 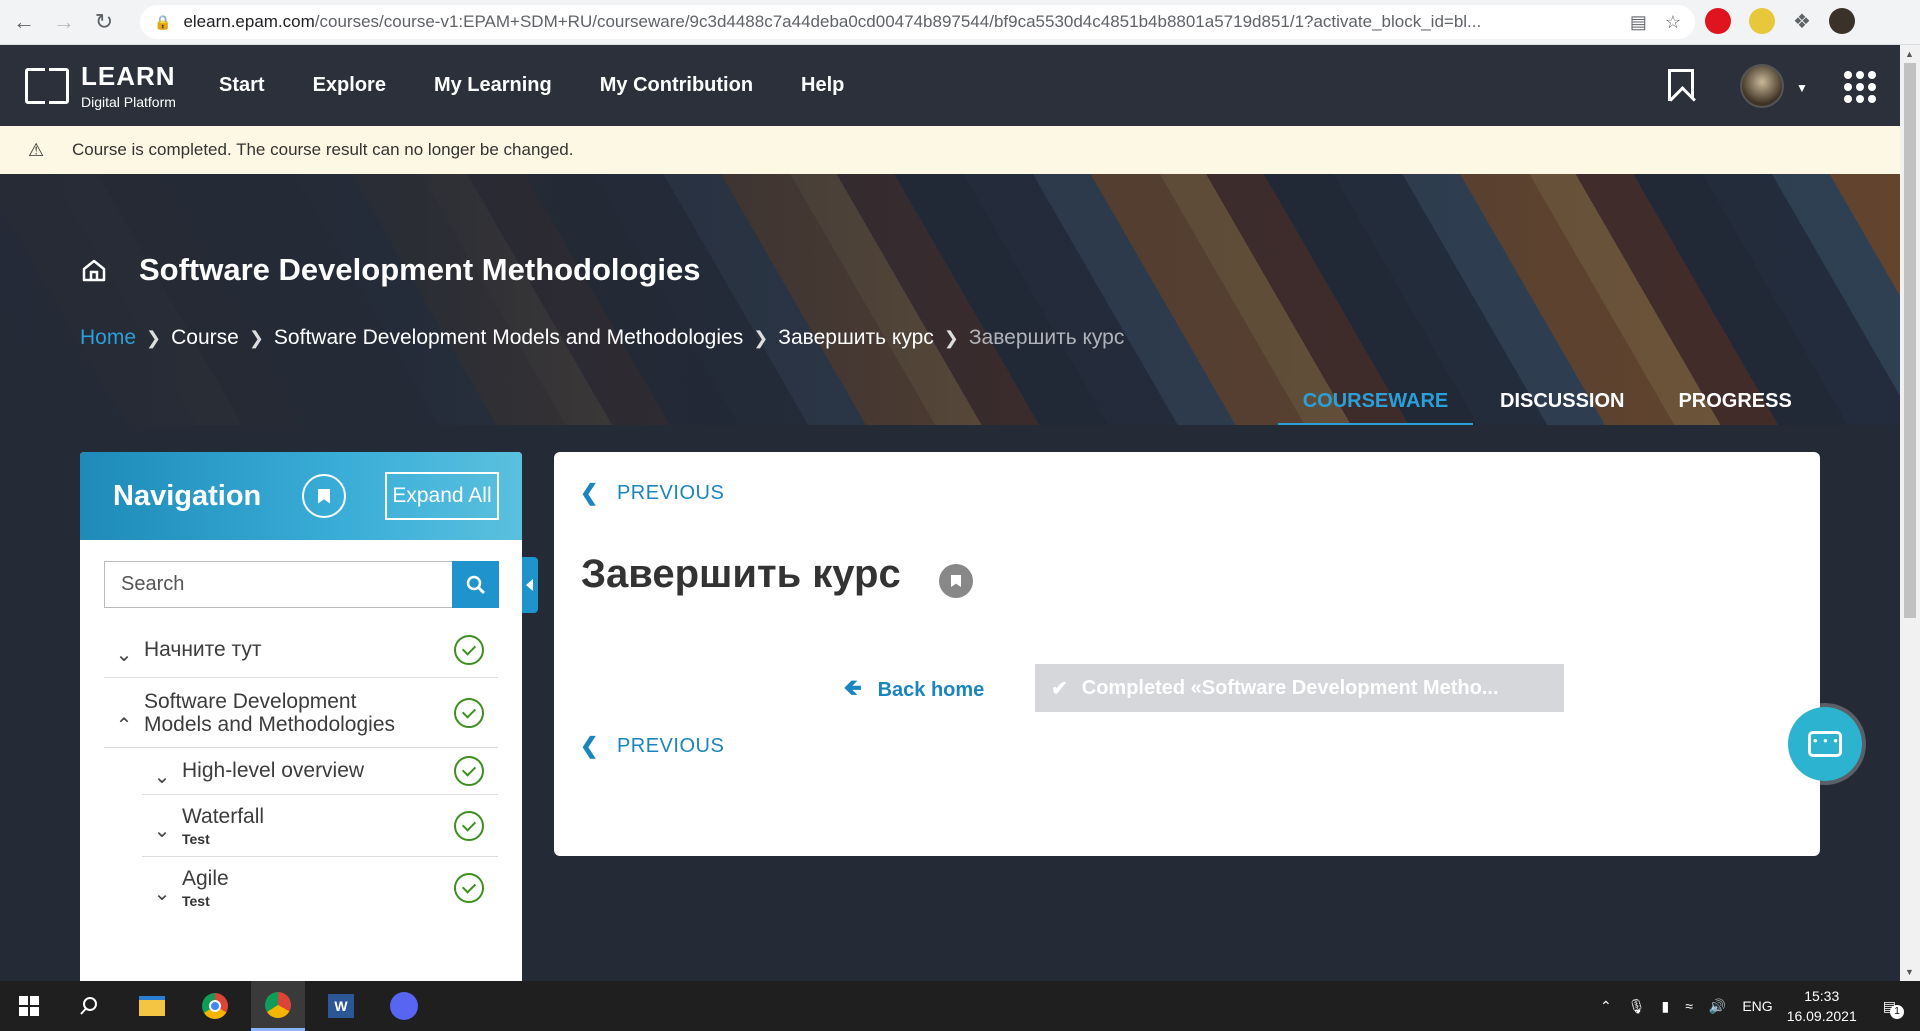 I want to click on tab-discussion: DISCUSSION, so click(x=1562, y=407).